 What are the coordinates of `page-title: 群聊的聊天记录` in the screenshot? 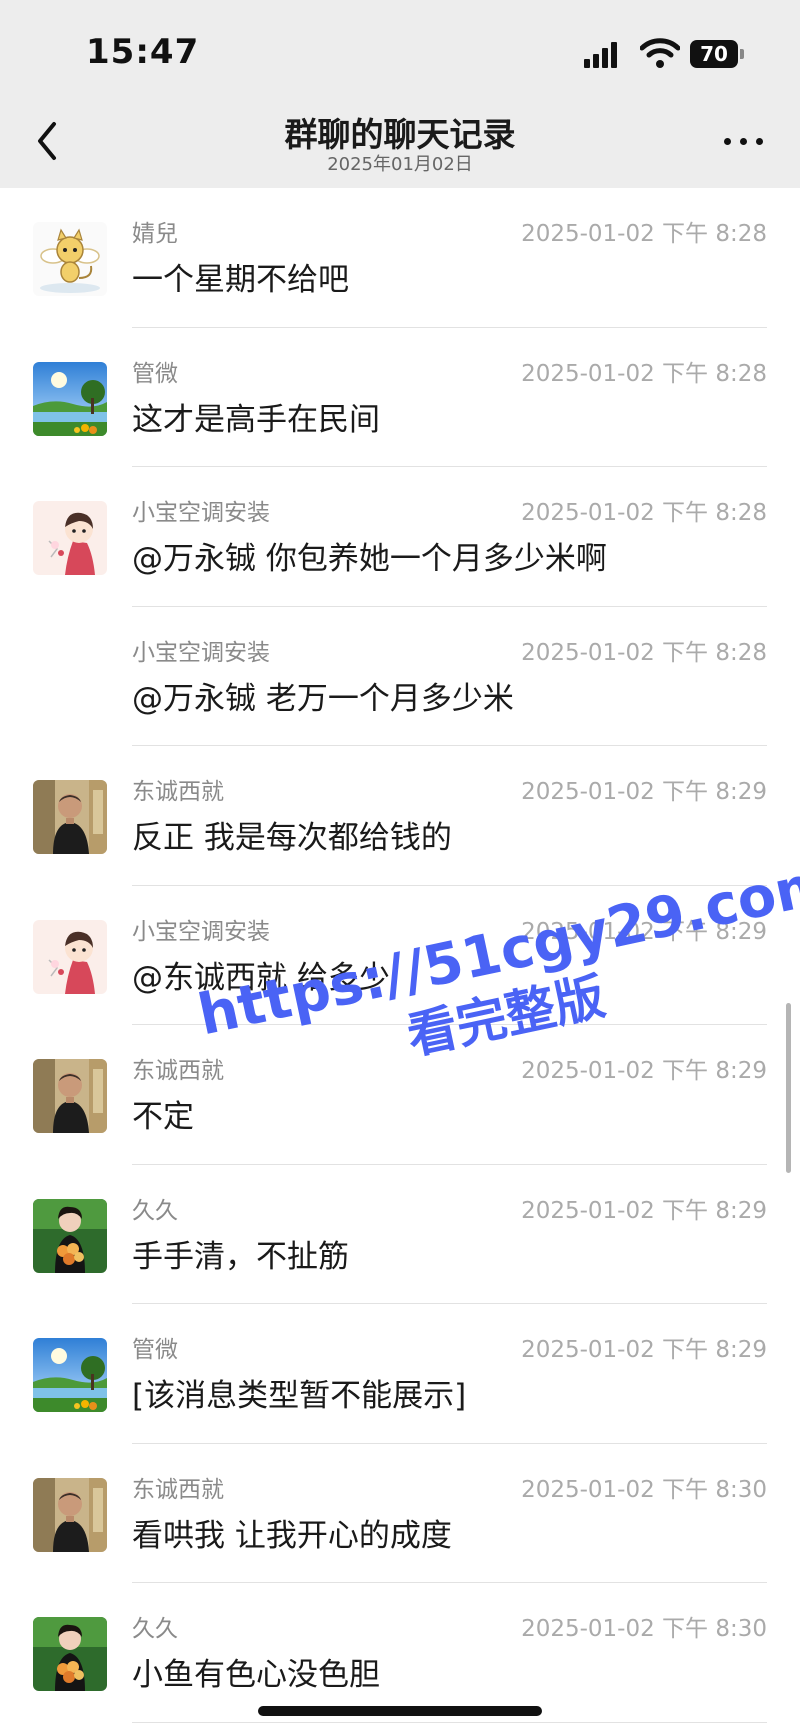 It's located at (400, 134).